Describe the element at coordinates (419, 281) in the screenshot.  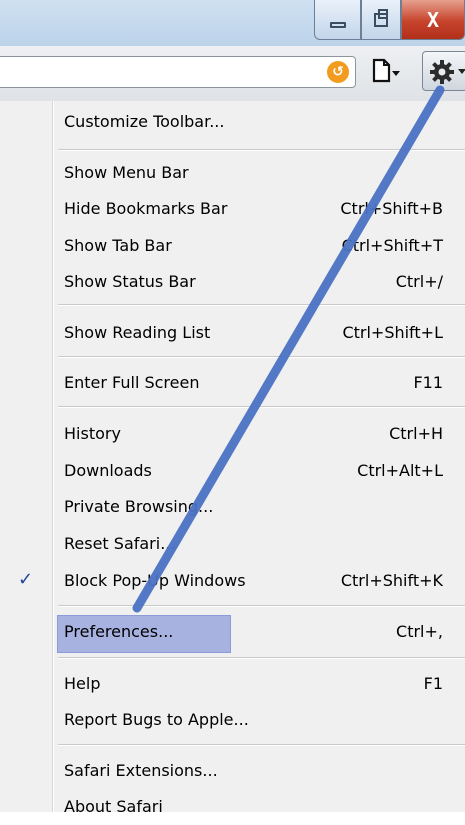
I see `menu-item-shortcut: Ctrl+/` at that location.